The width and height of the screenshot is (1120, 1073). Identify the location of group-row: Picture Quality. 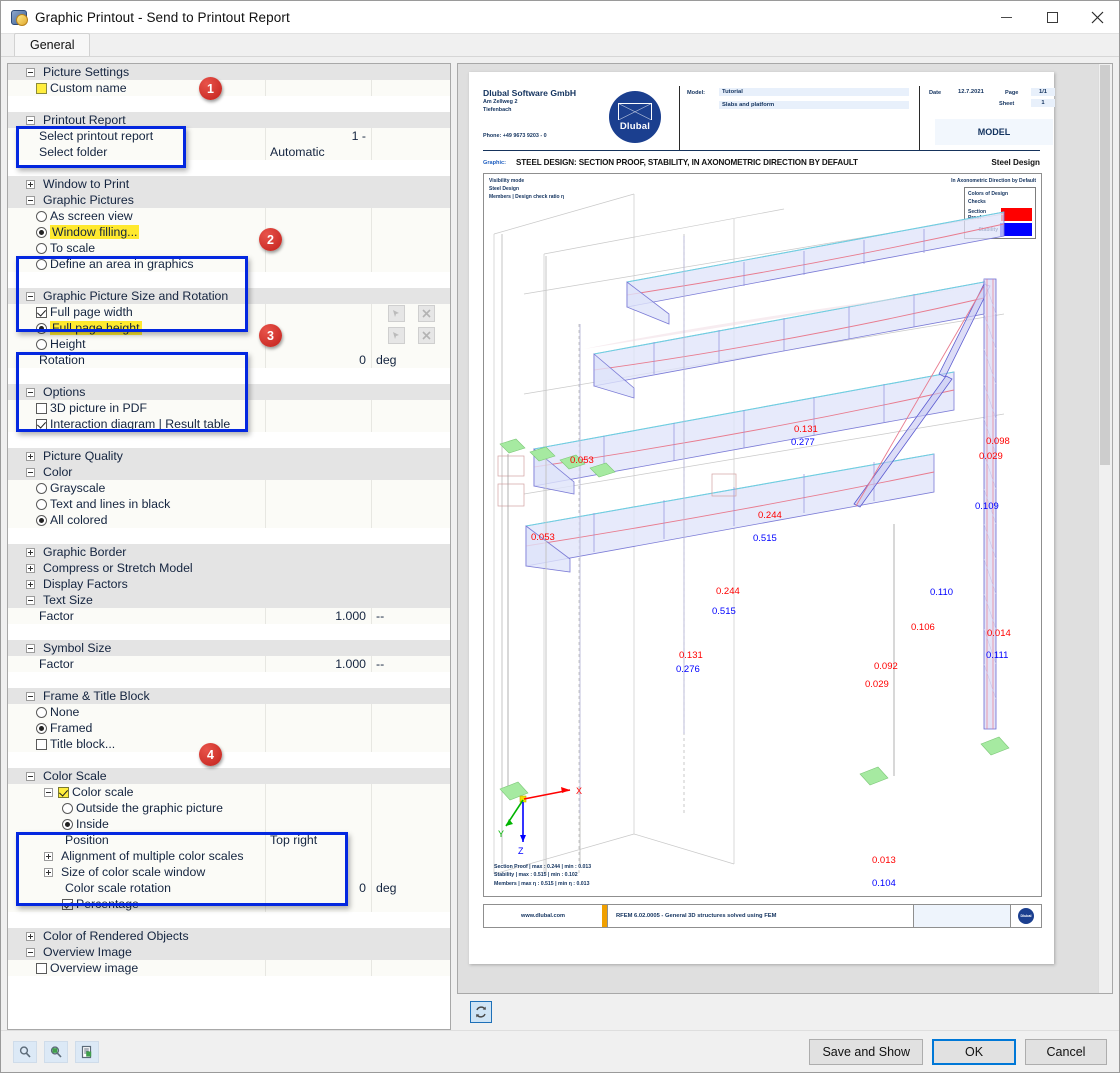
(229, 456).